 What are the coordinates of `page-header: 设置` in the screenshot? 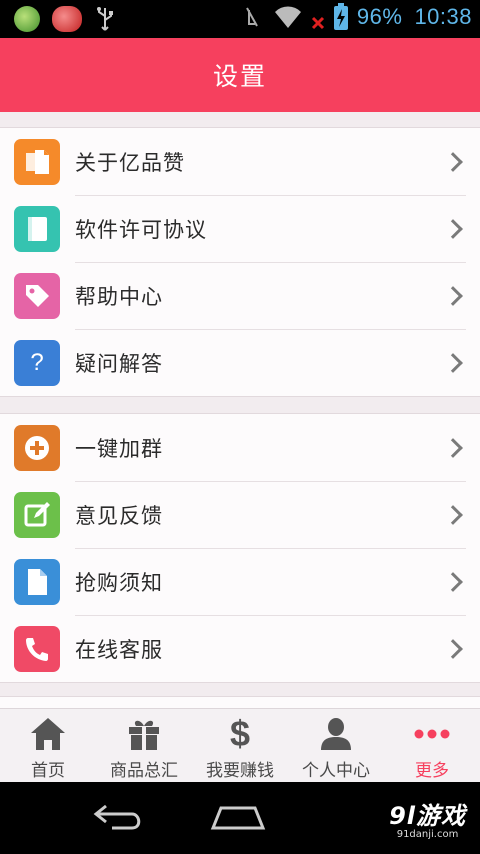 It's located at (240, 75).